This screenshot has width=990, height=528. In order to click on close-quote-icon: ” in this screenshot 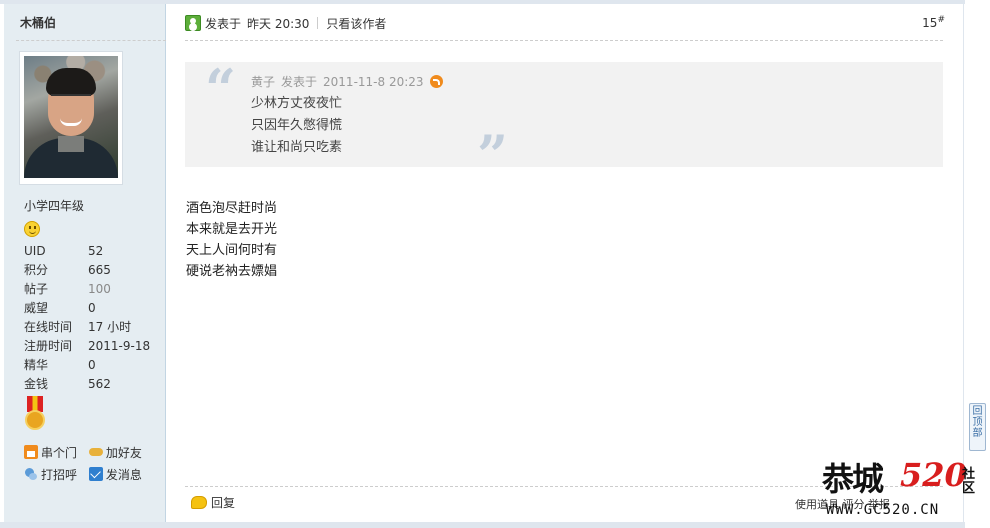, I will do `click(493, 155)`.